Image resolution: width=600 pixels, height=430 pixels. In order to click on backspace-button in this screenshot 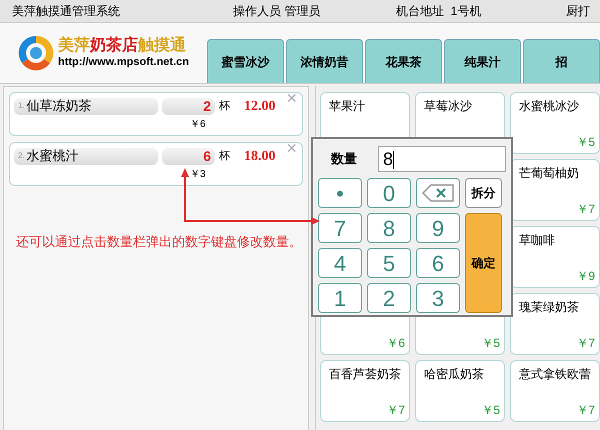, I will do `click(438, 193)`.